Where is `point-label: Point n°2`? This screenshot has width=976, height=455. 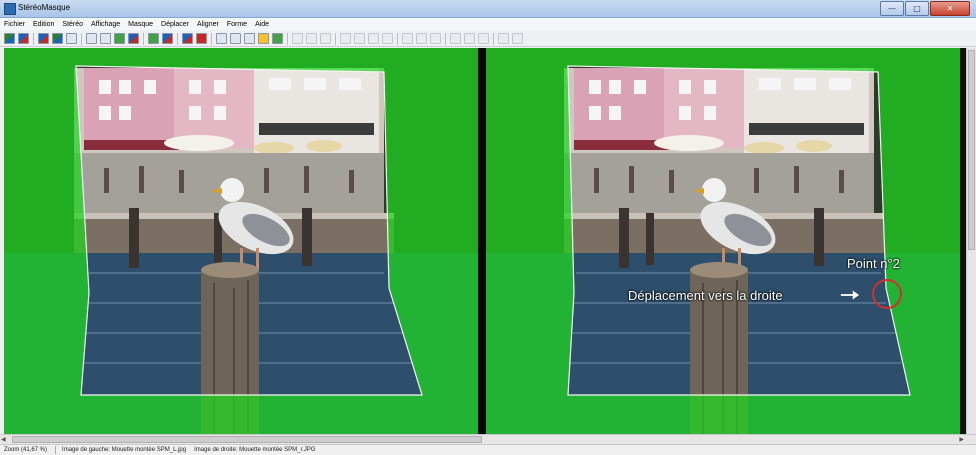
point-label: Point n°2 is located at coordinates (873, 263).